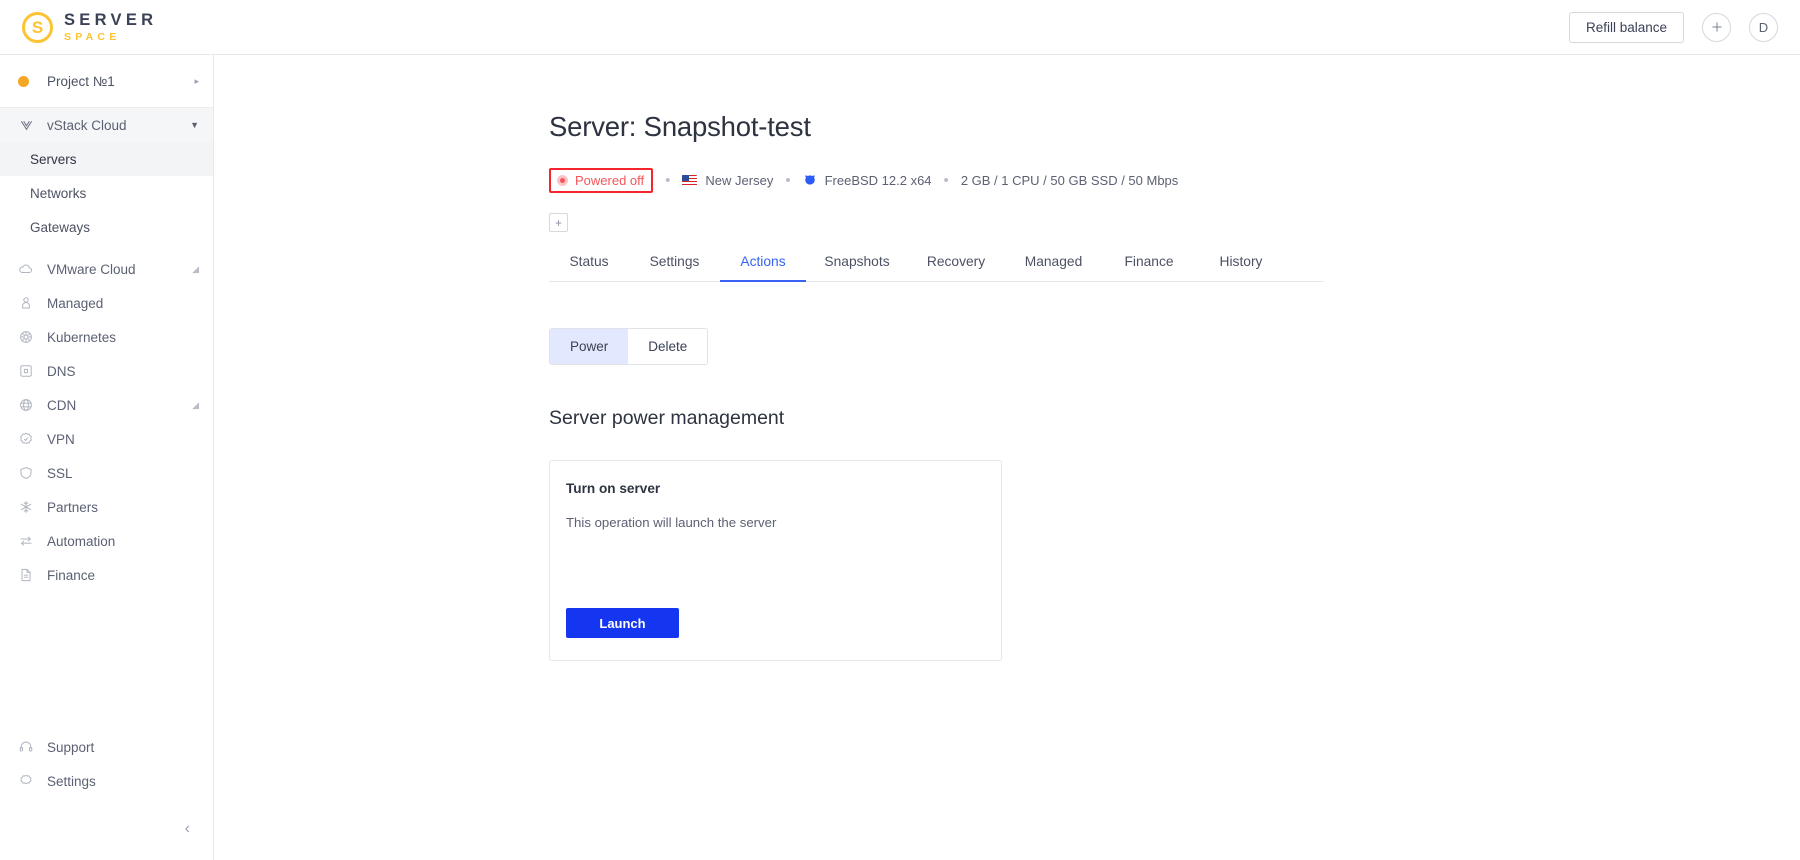 The image size is (1800, 860). Describe the element at coordinates (106, 405) in the screenshot. I see `sidebar-item-cdn: CDN ◢` at that location.